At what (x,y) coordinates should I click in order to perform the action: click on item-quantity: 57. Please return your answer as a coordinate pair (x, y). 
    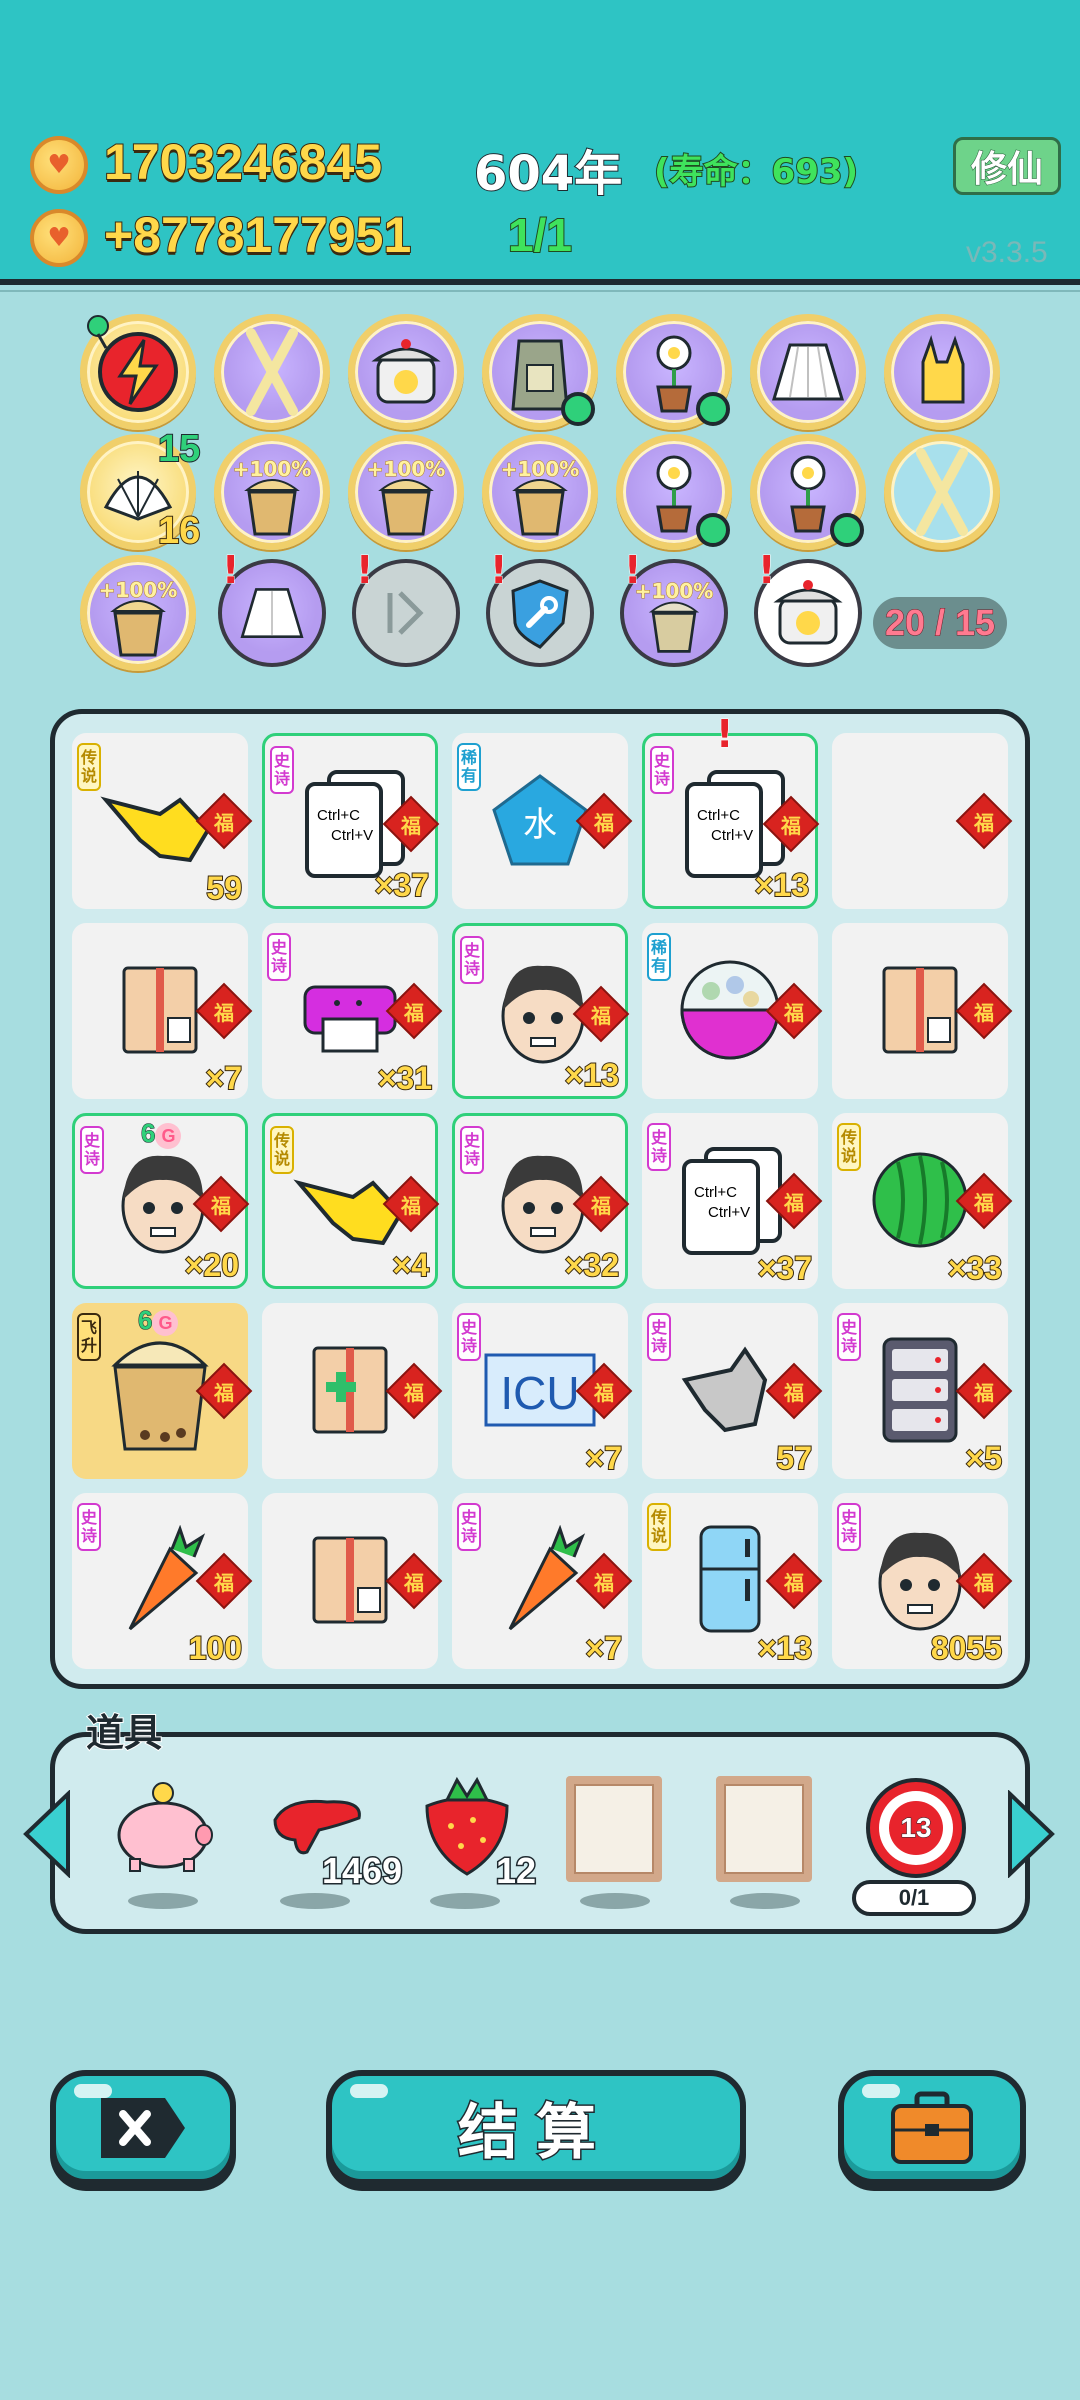
    Looking at the image, I should click on (794, 1458).